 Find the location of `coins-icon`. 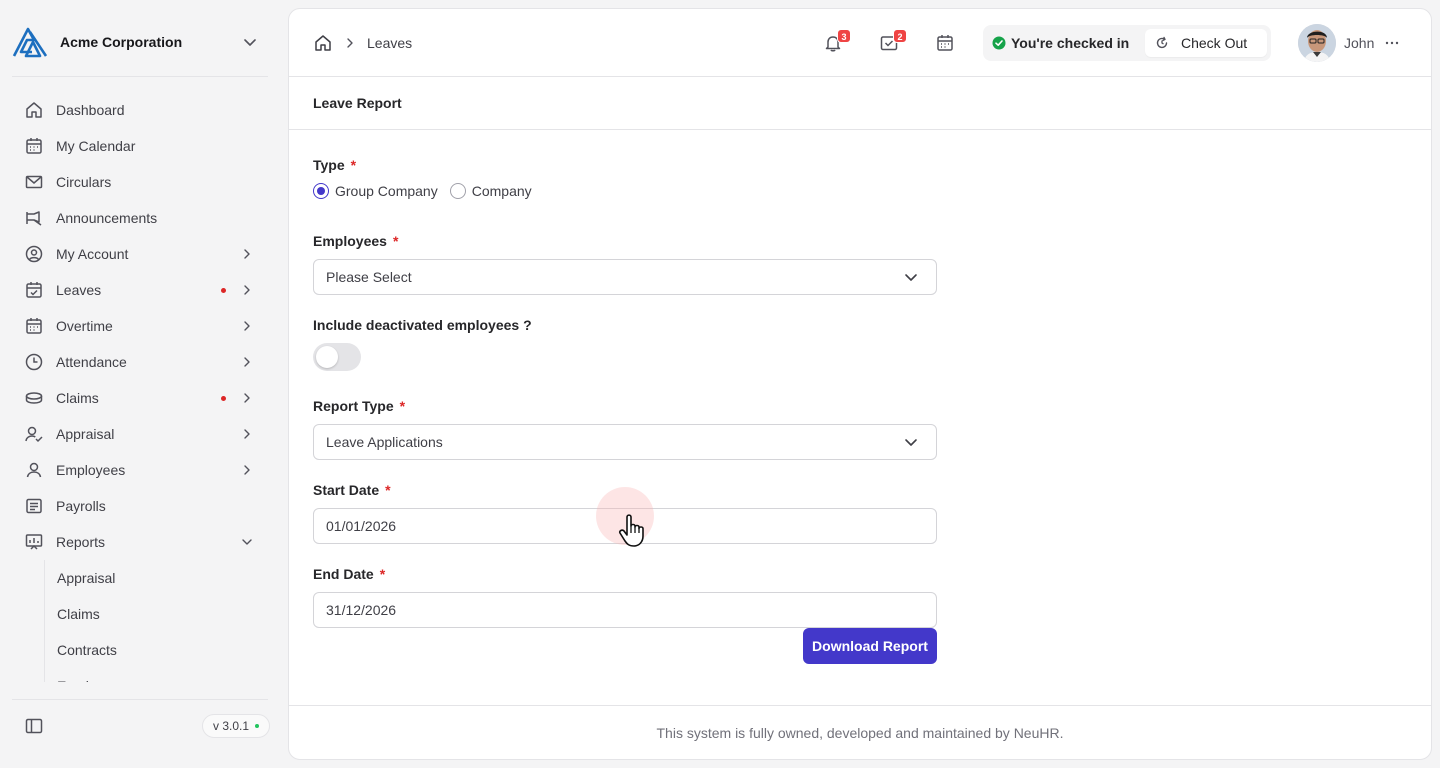

coins-icon is located at coordinates (34, 398).